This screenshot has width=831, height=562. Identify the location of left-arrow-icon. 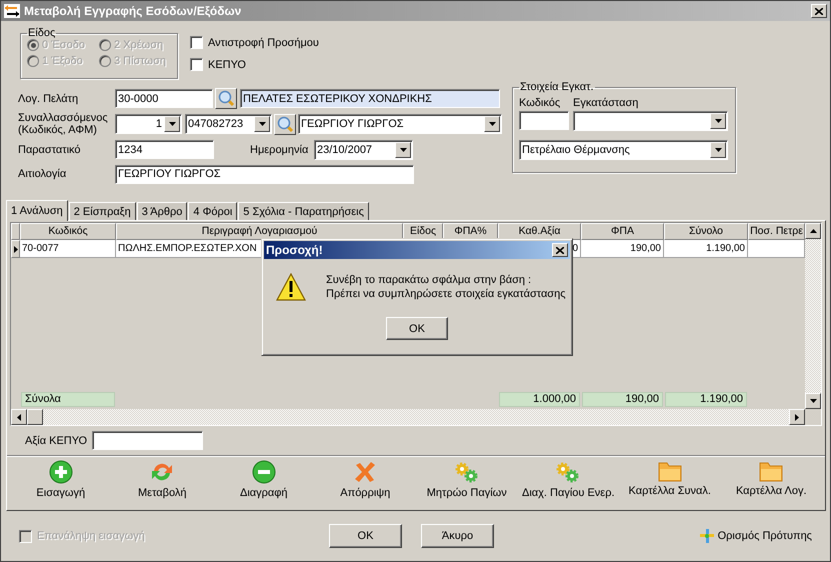
(19, 417).